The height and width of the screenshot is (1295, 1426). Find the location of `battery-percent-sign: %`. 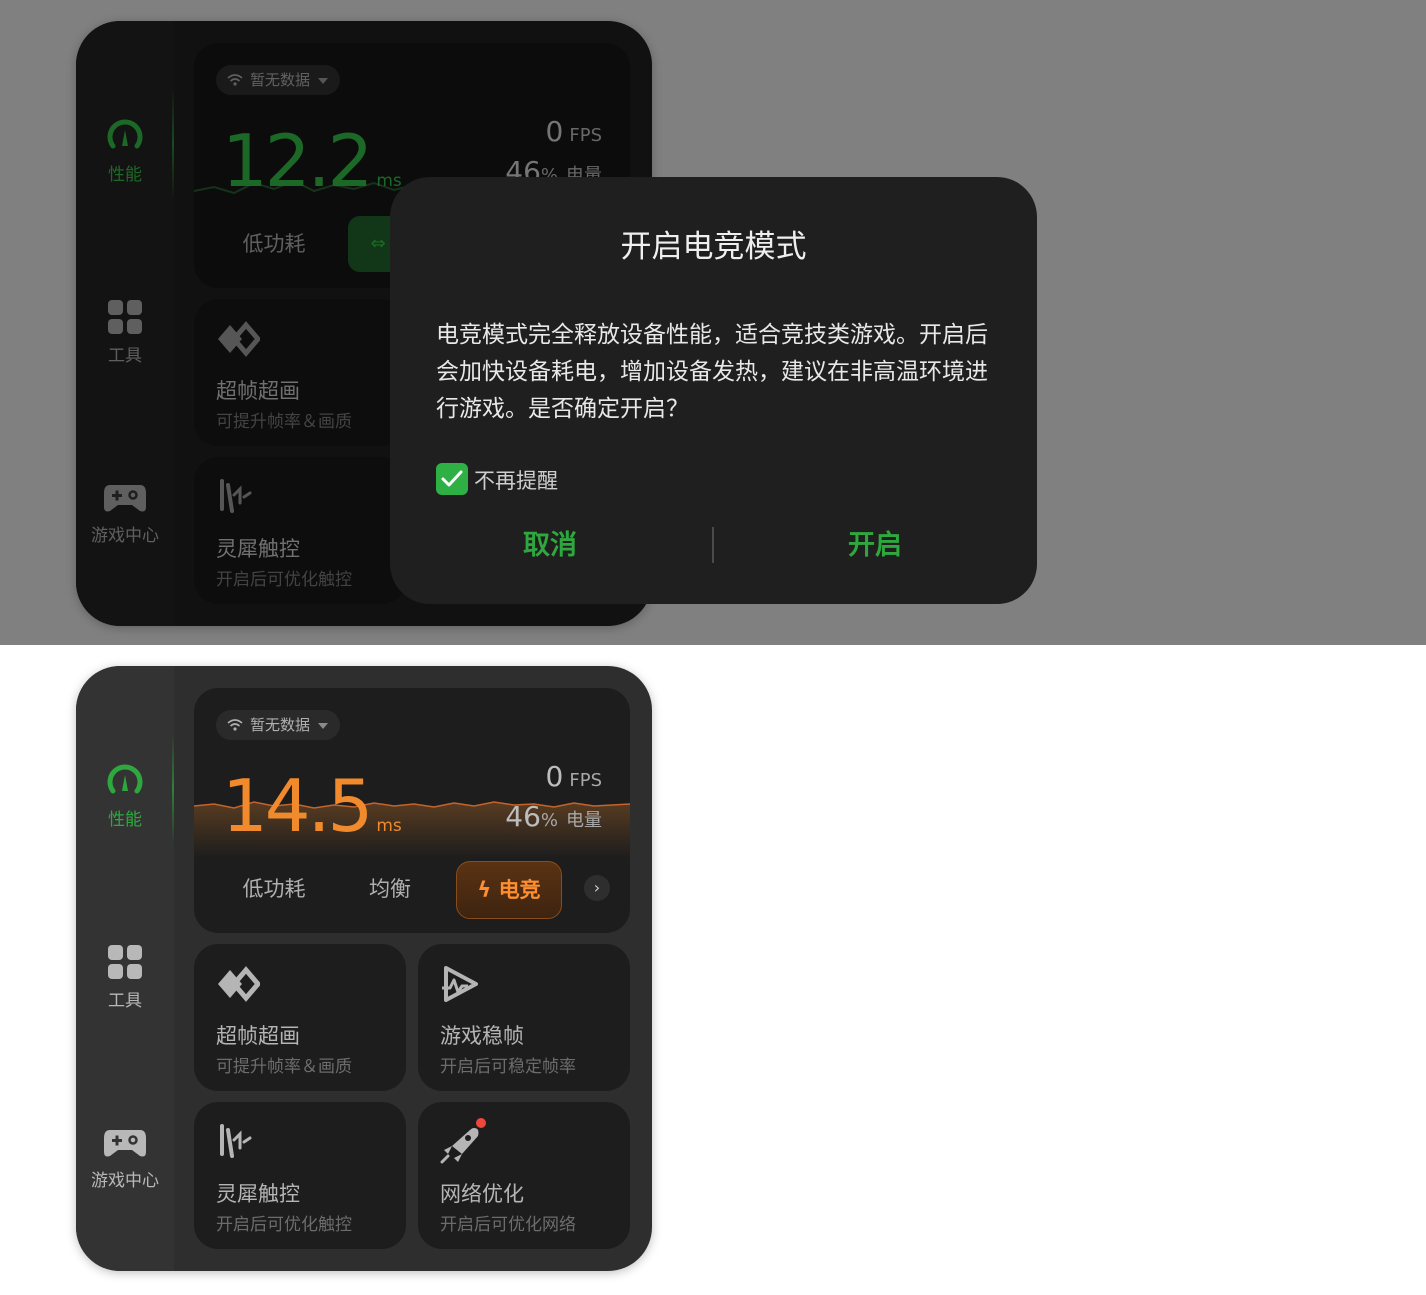

battery-percent-sign: % is located at coordinates (549, 820).